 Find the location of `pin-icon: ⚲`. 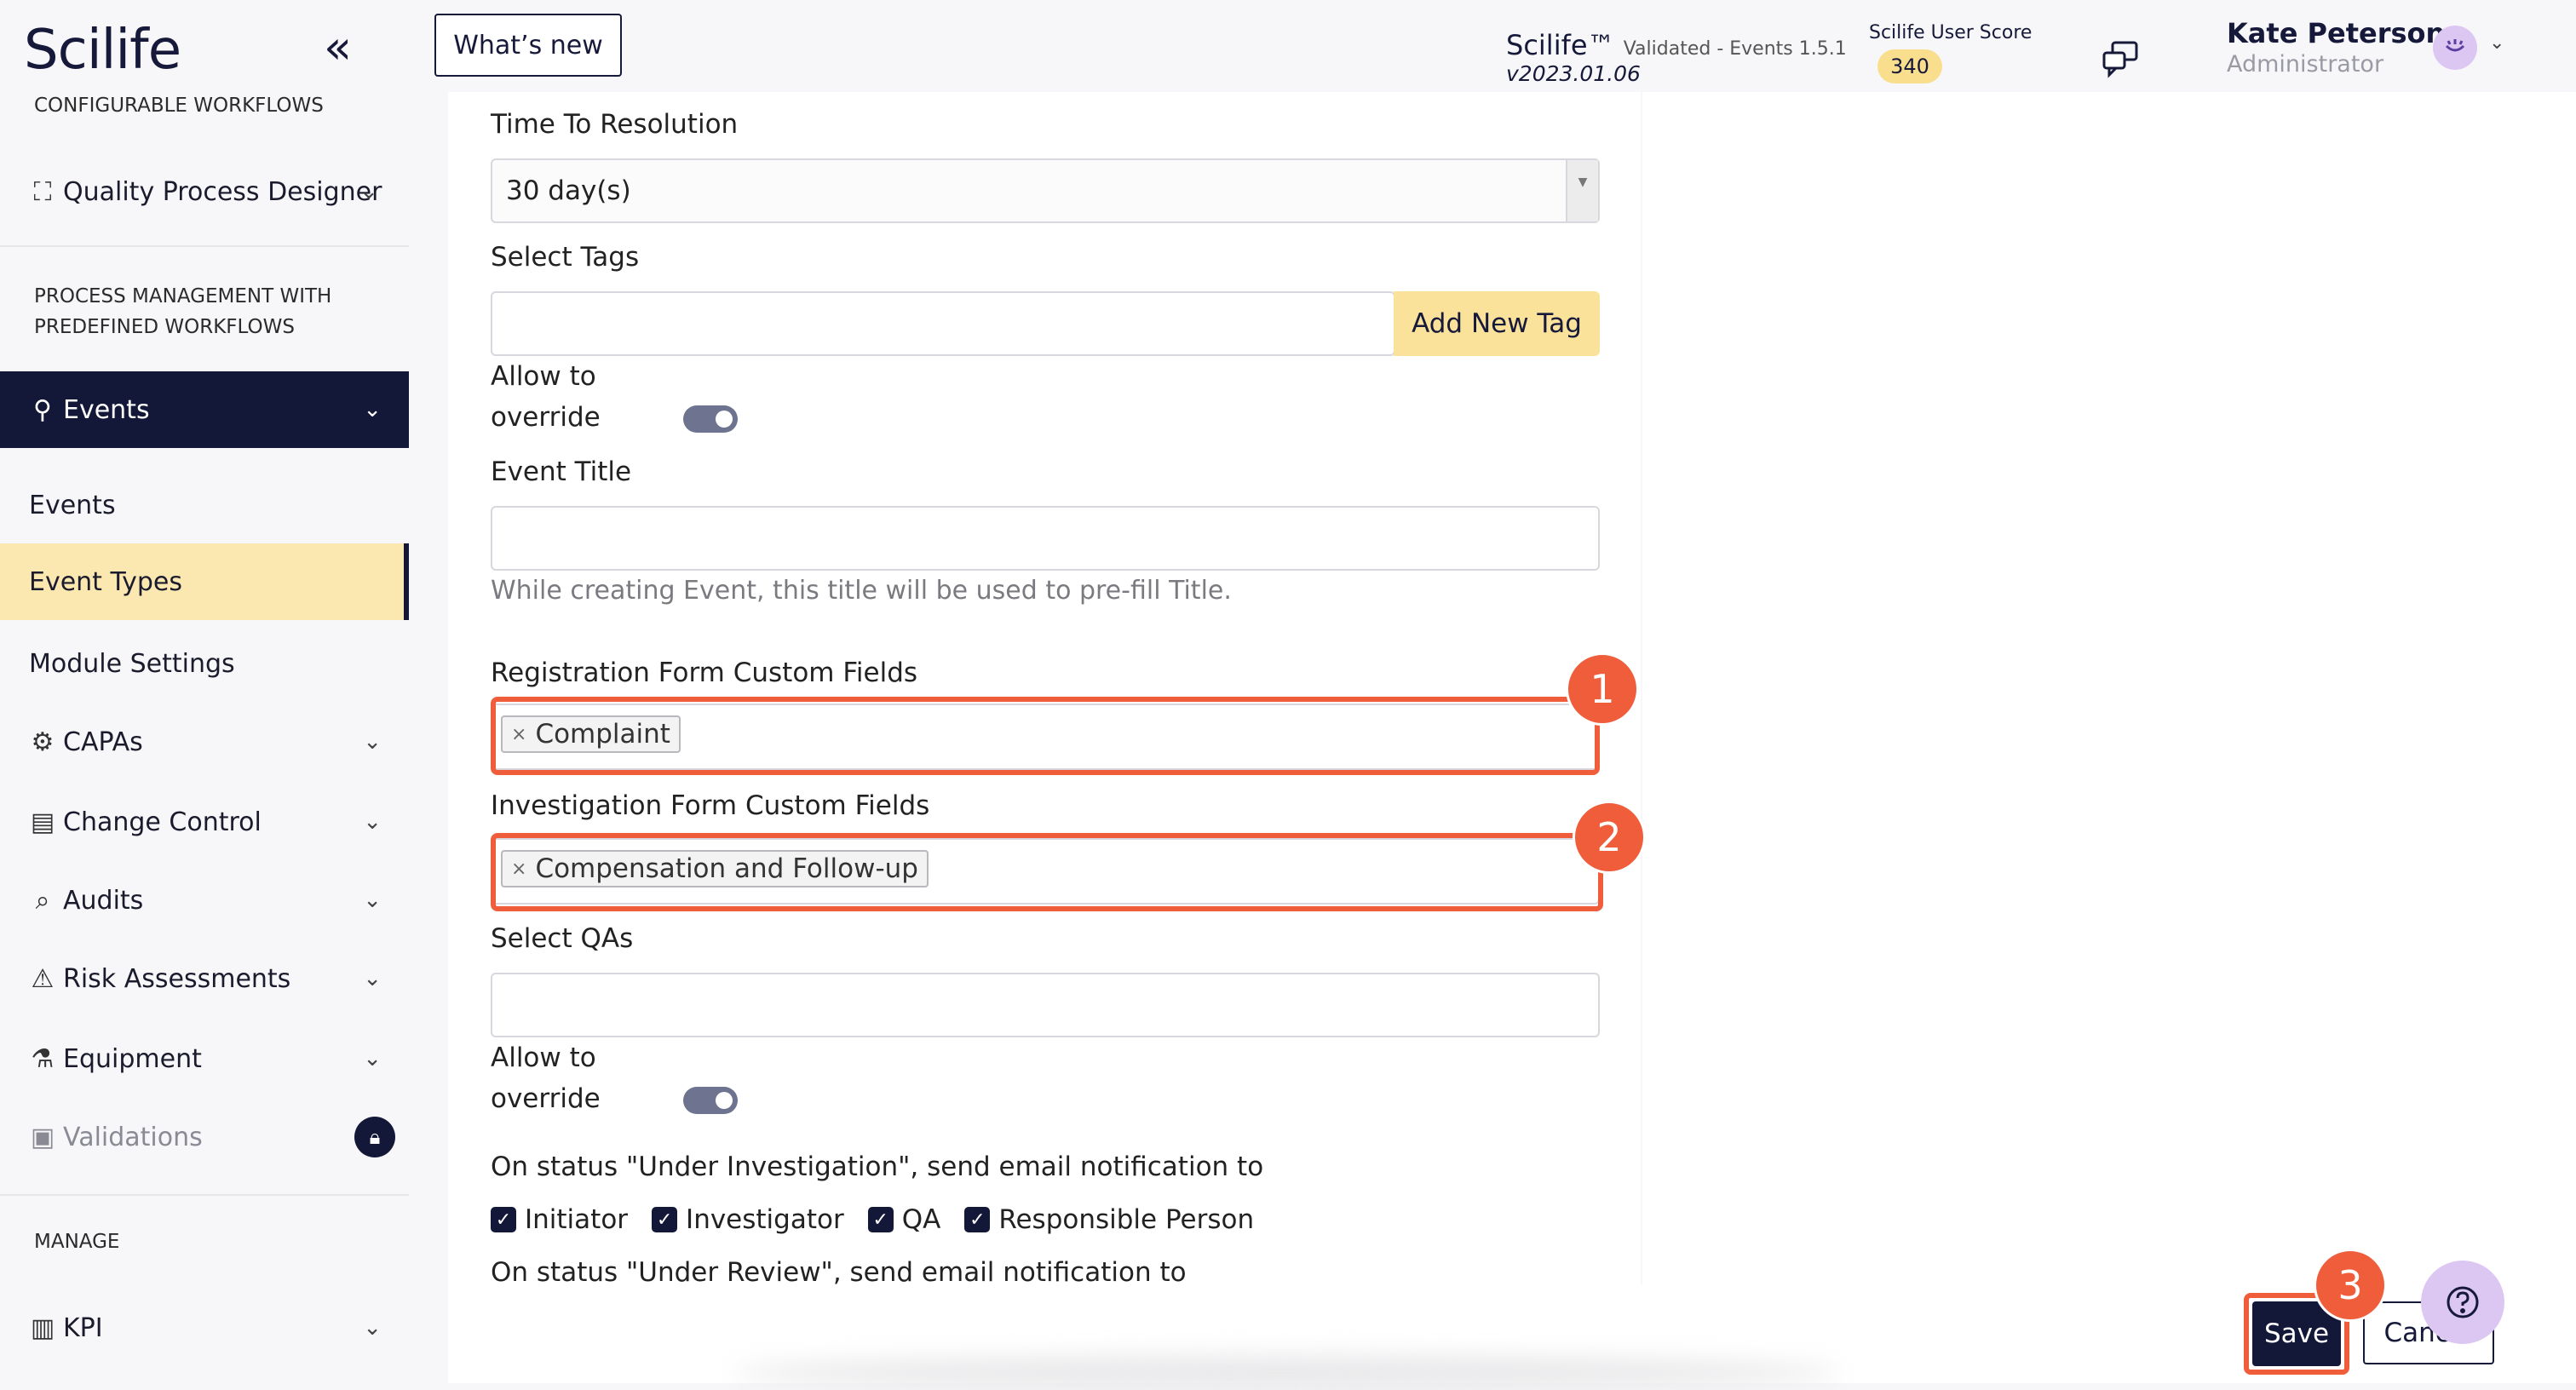

pin-icon: ⚲ is located at coordinates (43, 409).